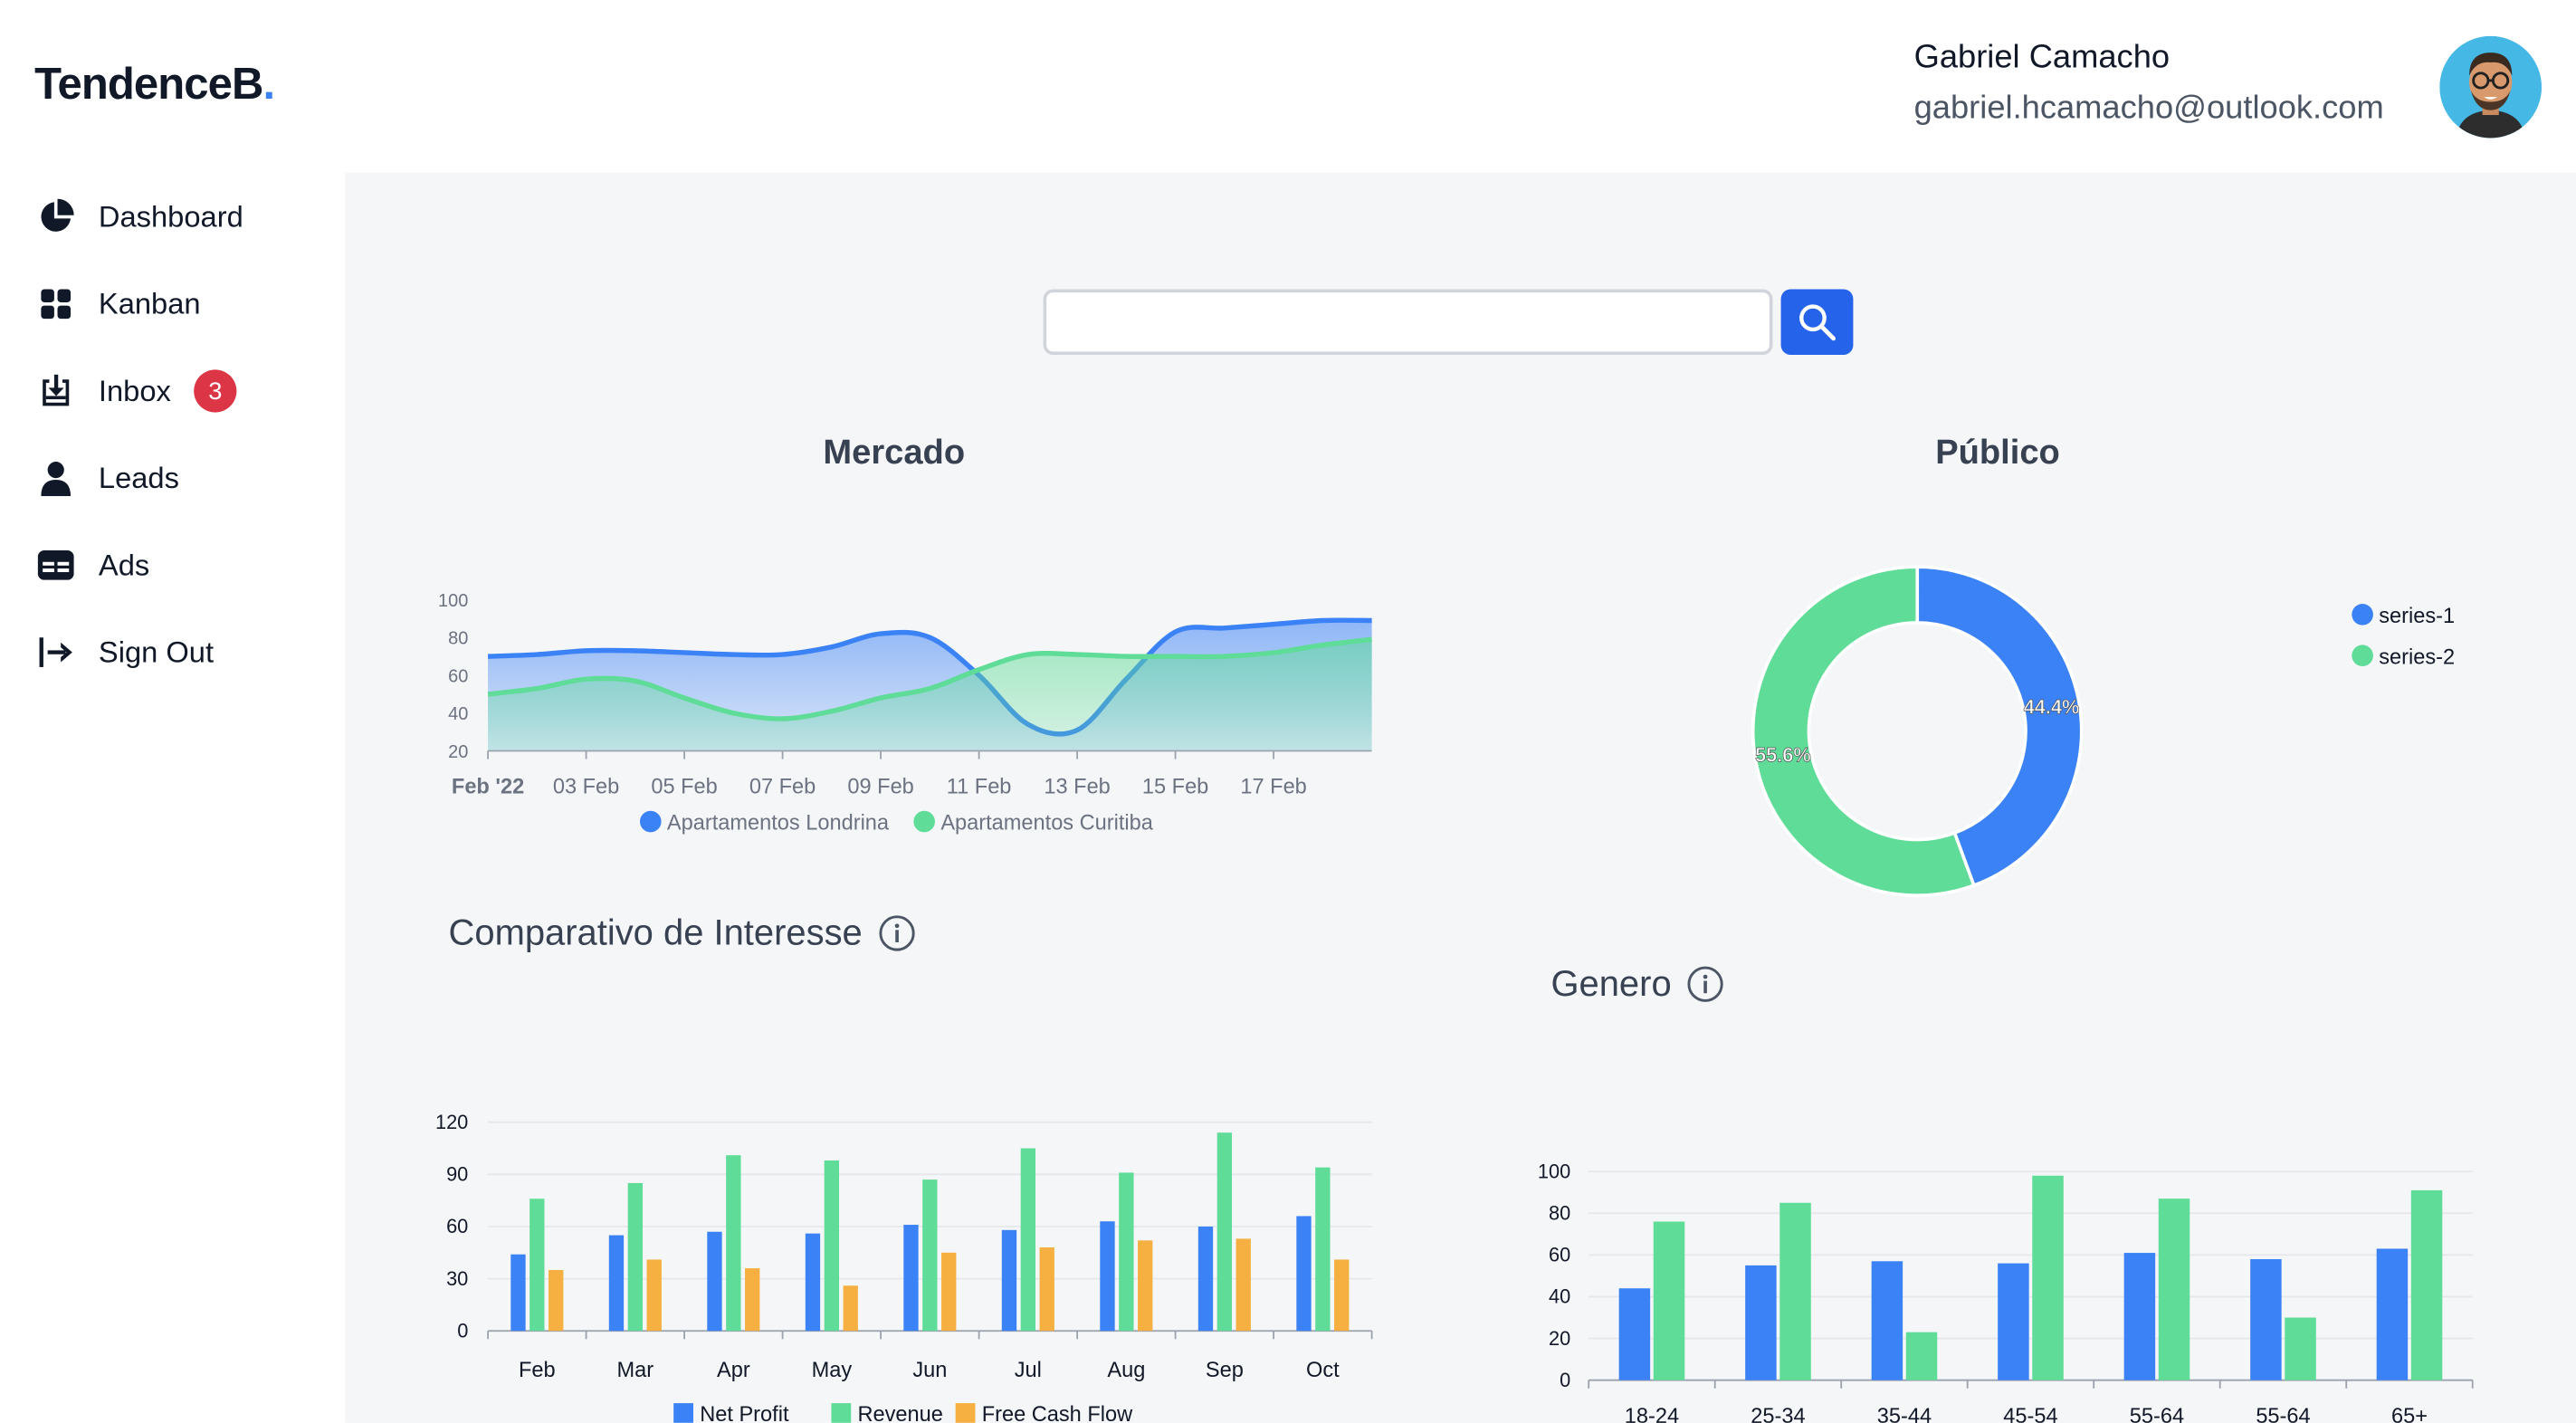  What do you see at coordinates (1560, 1338) in the screenshot?
I see `y-tick-label: 20` at bounding box center [1560, 1338].